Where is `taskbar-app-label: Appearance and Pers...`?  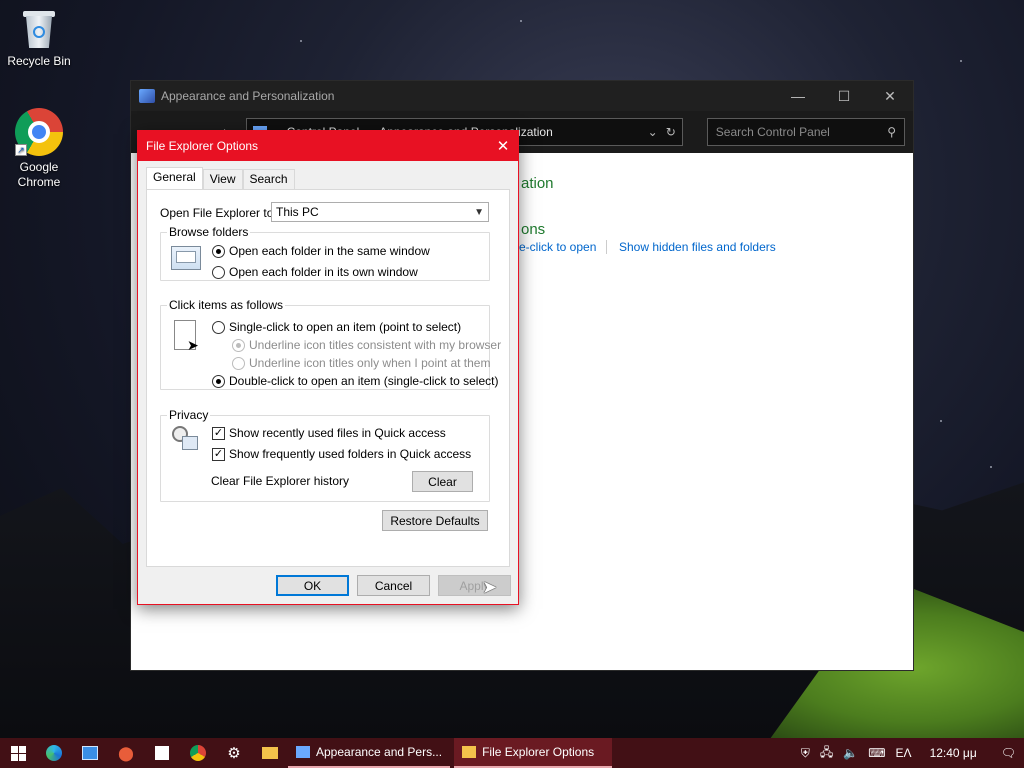
taskbar-app-label: Appearance and Pers... is located at coordinates (379, 752).